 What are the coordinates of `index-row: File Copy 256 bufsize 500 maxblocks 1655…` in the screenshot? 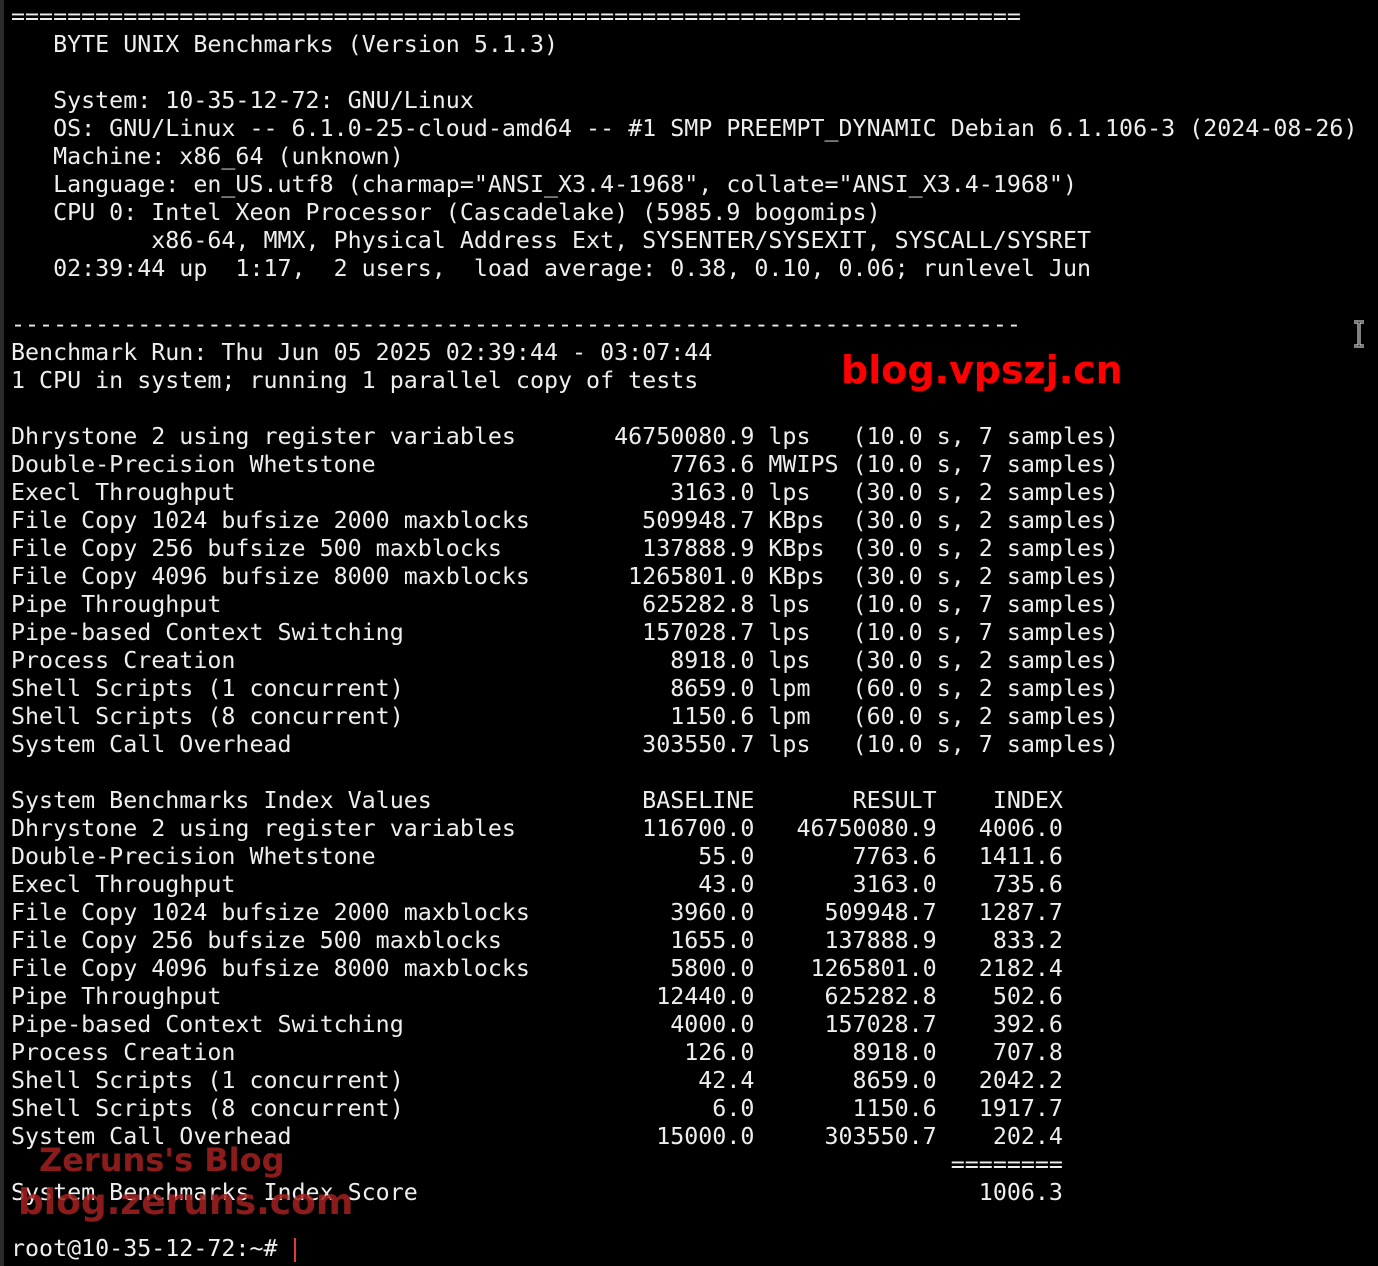 It's located at (537, 940).